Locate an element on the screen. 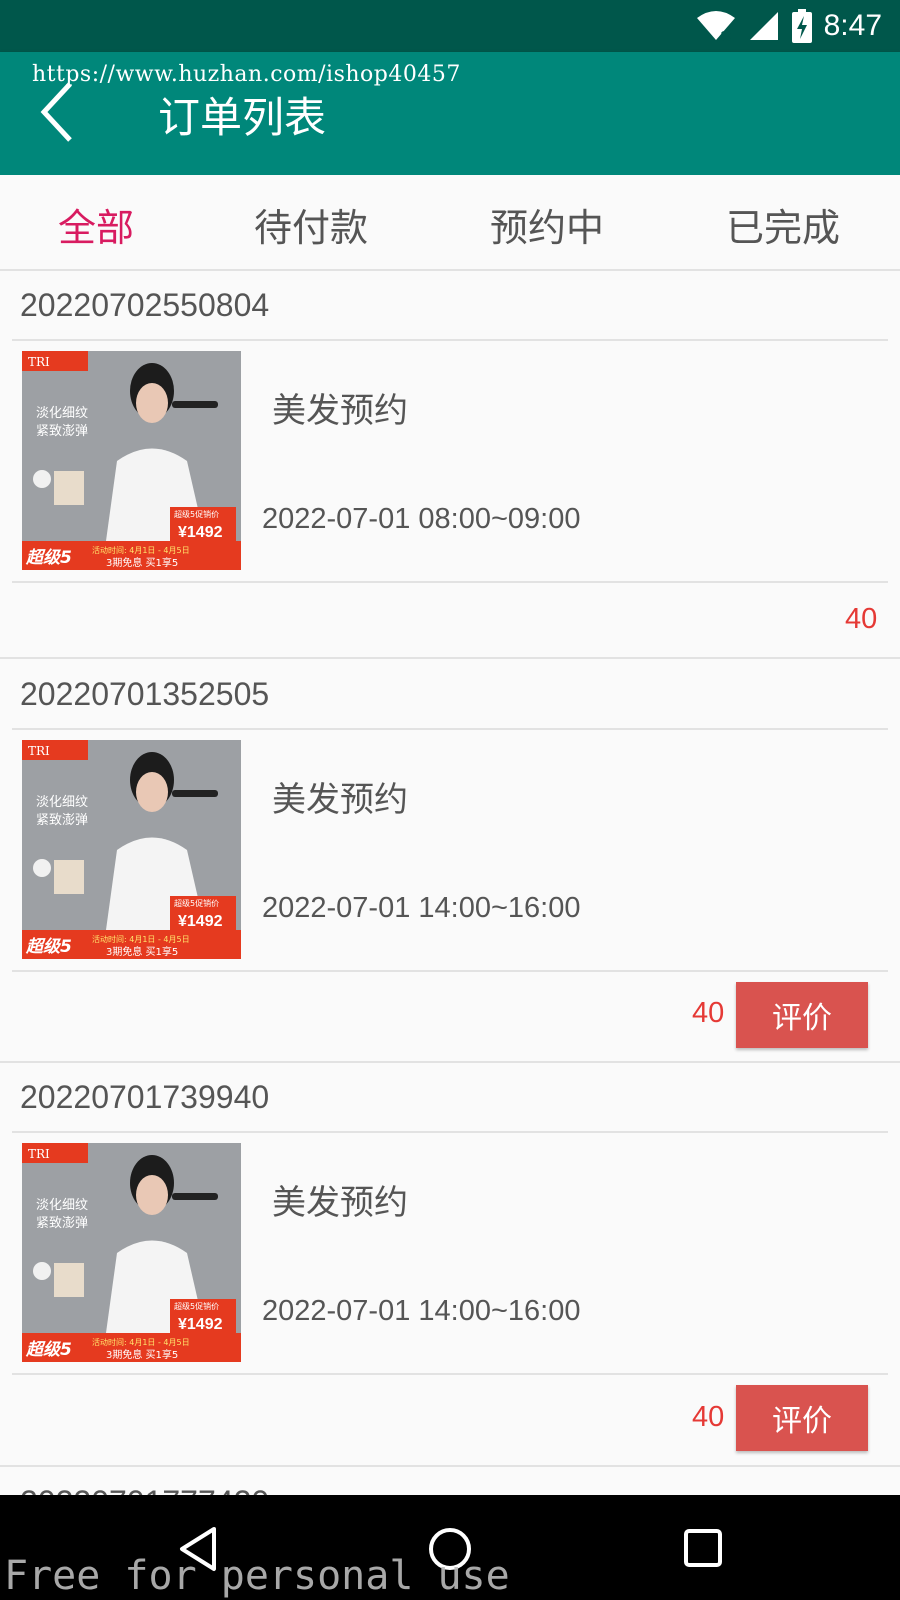  tab-completed: 已完成 is located at coordinates (783, 224).